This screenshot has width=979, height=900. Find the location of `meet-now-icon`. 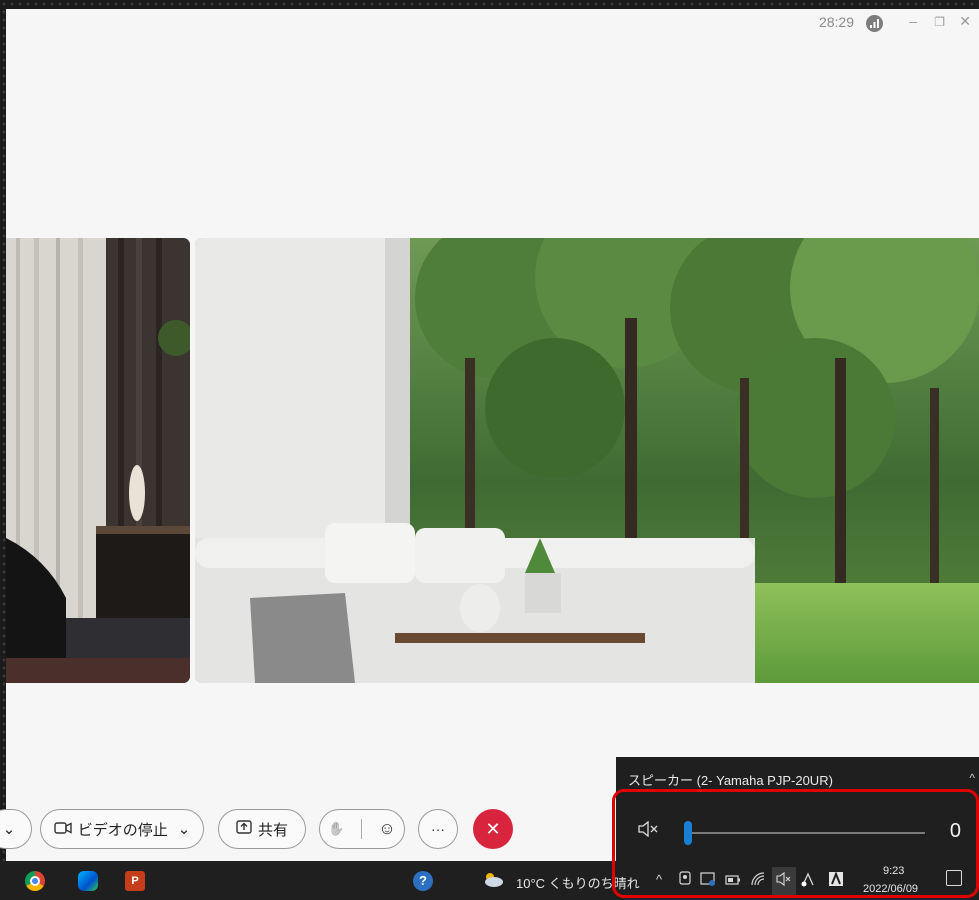

meet-now-icon is located at coordinates (685, 880).